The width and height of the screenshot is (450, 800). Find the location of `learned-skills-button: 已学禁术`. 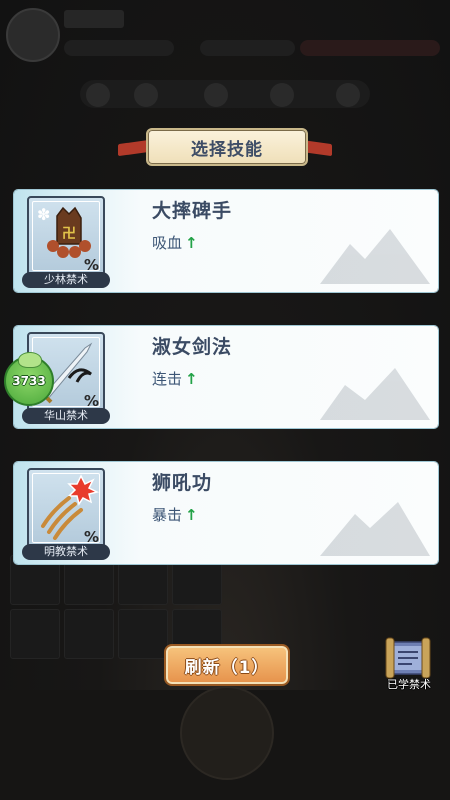

learned-skills-button: 已学禁术 is located at coordinates (409, 664).